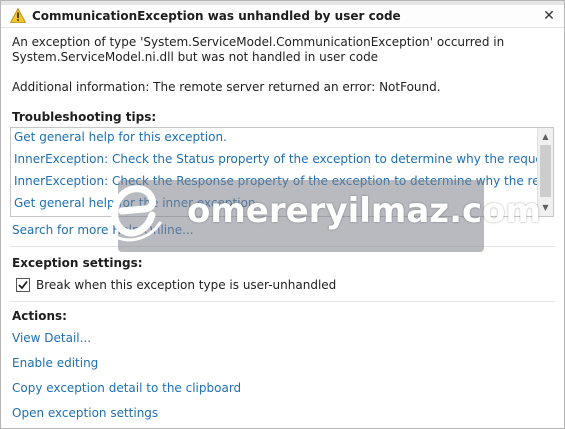 Image resolution: width=565 pixels, height=429 pixels. I want to click on scroll-up-arrow-icon: ▲, so click(545, 136).